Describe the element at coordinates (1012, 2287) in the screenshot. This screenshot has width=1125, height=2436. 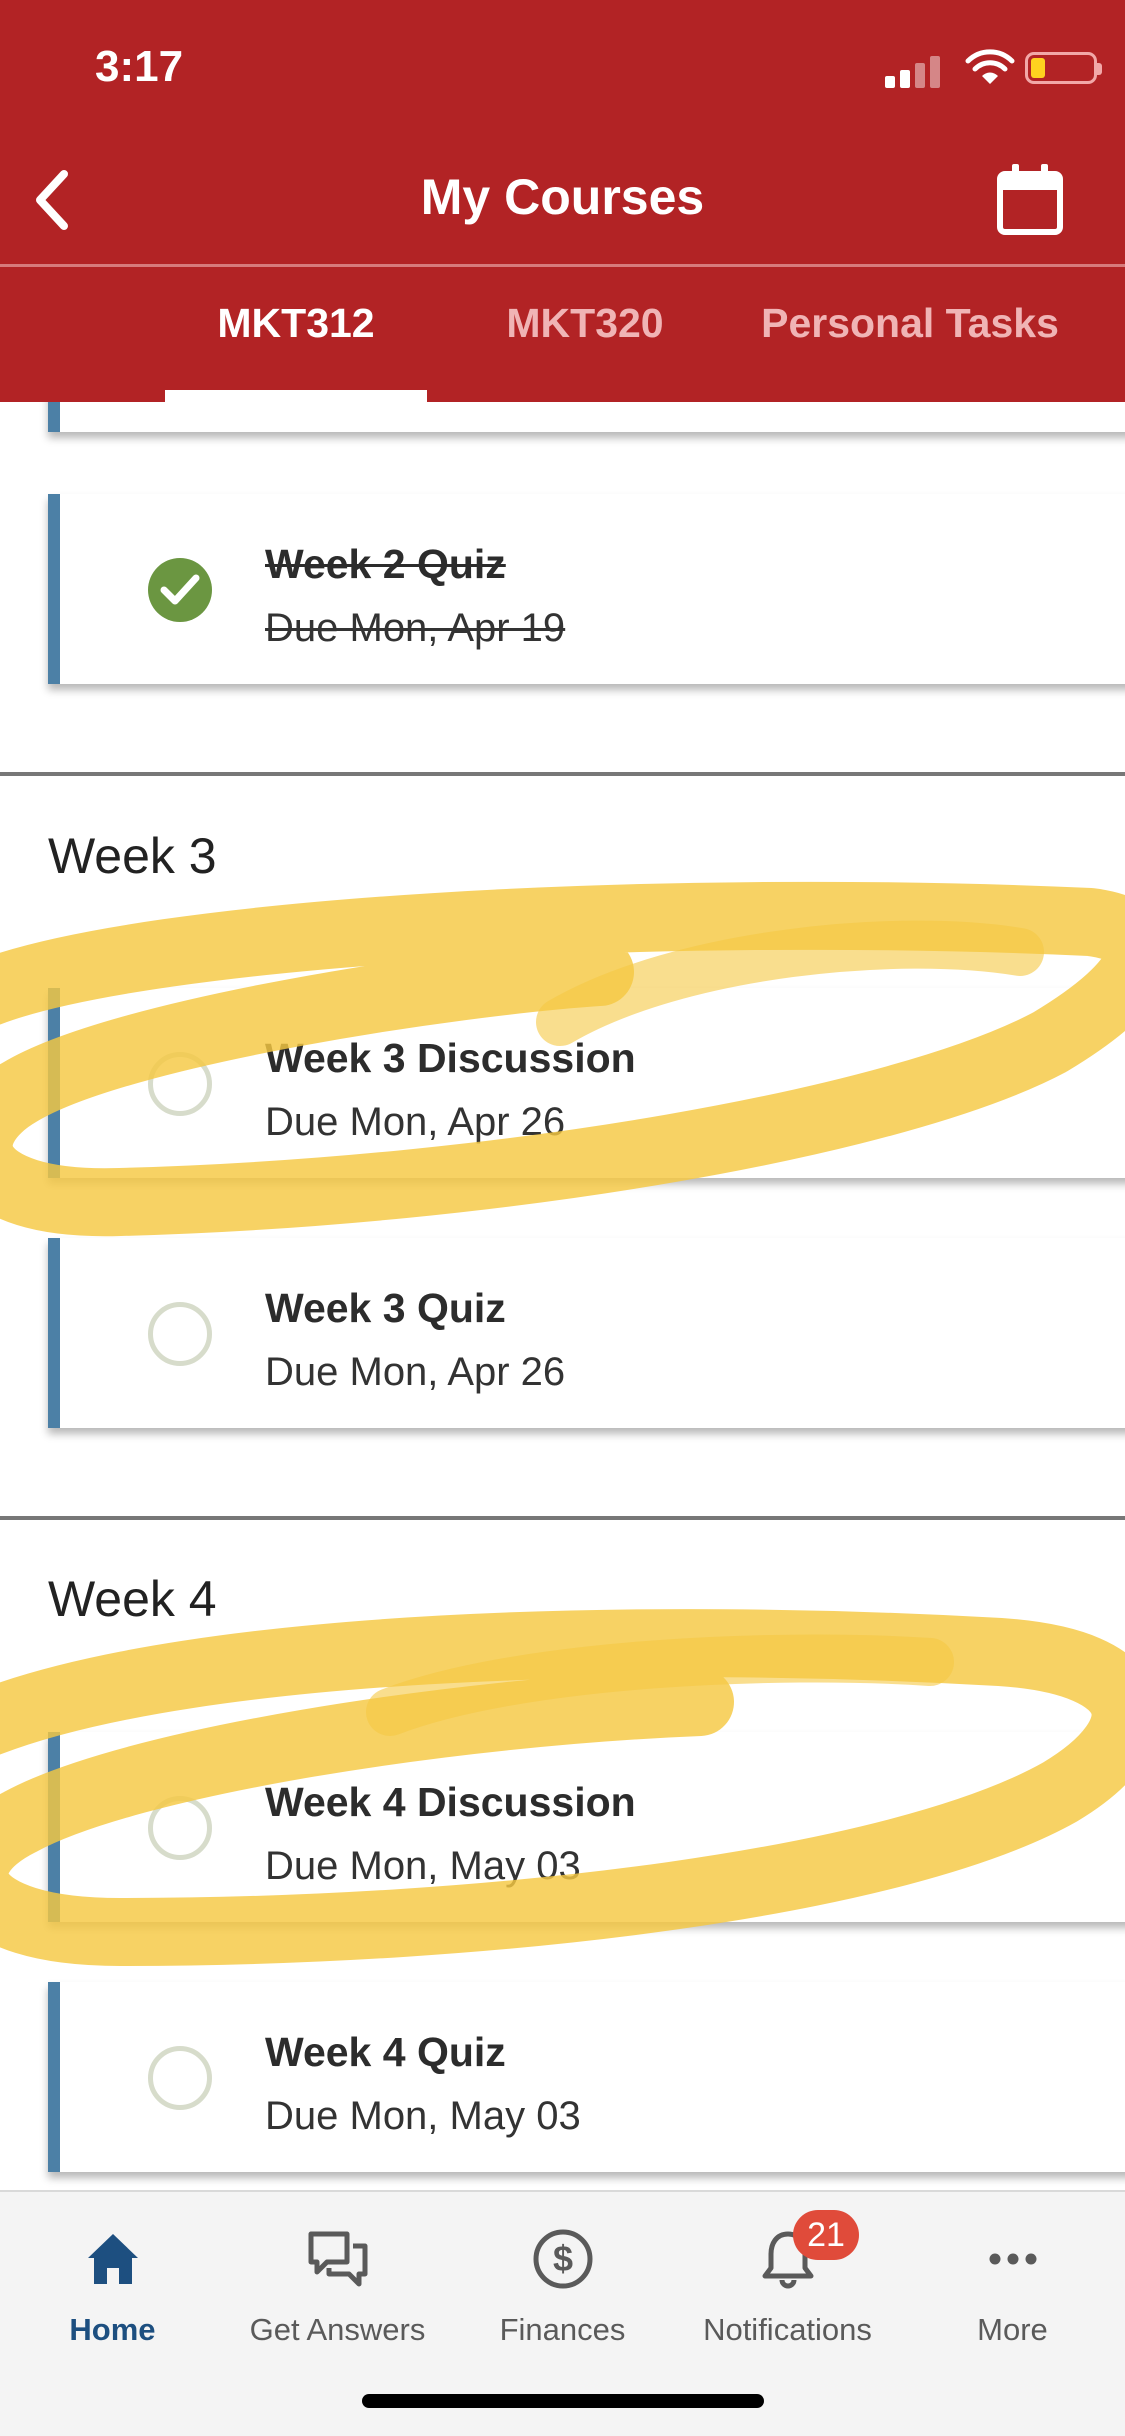
I see `nav-more: More` at that location.